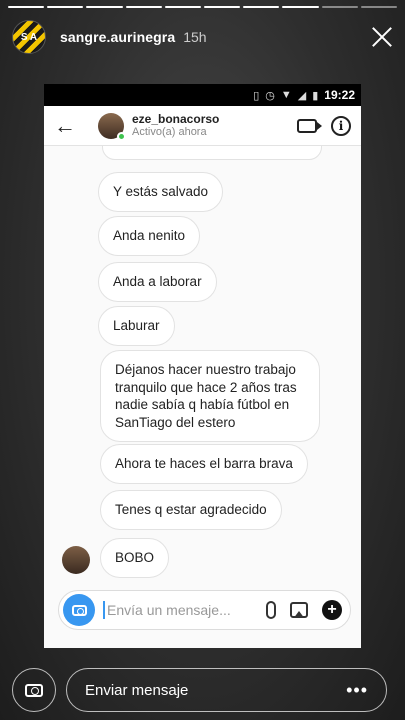  Describe the element at coordinates (136, 326) in the screenshot. I see `message-bubble: Laburar` at that location.